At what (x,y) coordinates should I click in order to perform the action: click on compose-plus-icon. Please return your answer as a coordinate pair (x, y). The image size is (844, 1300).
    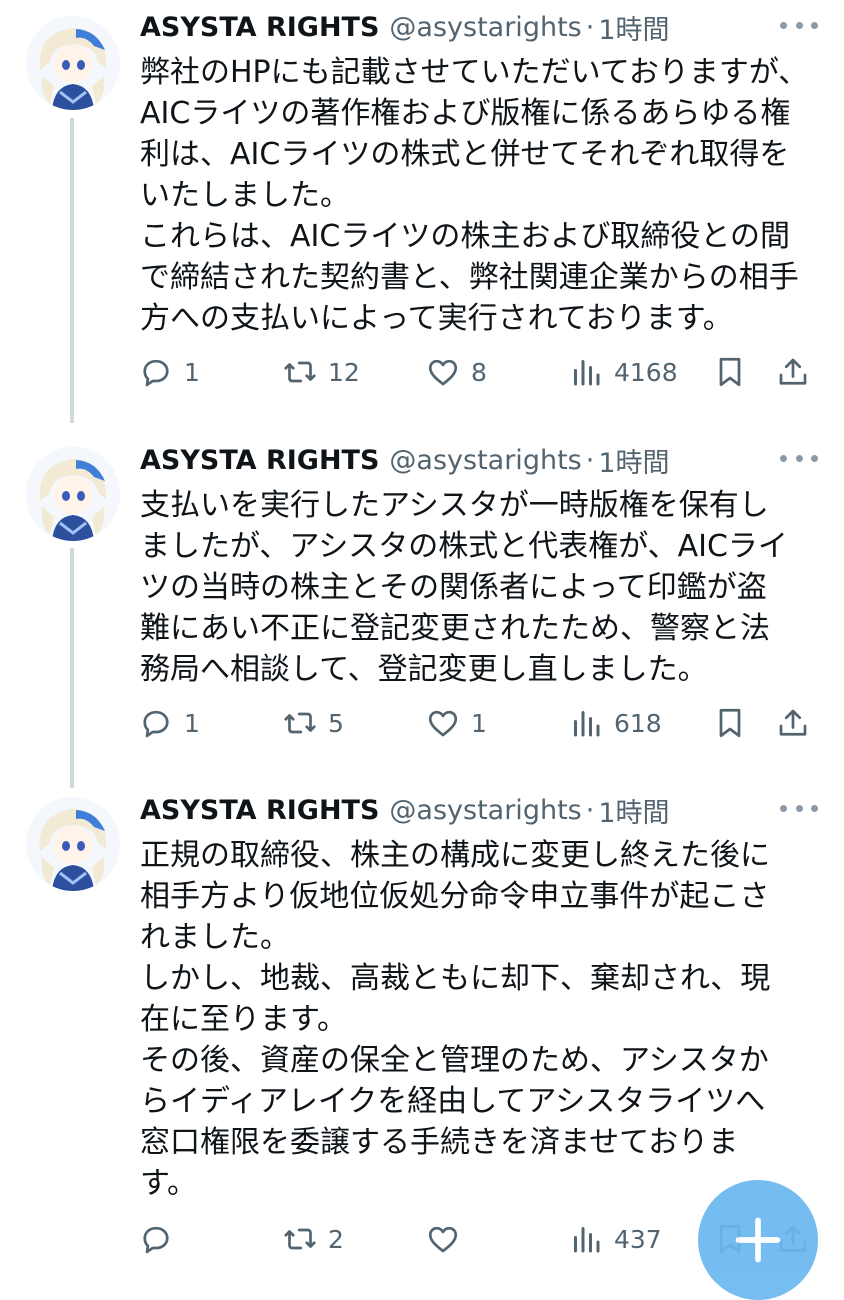
    Looking at the image, I should click on (758, 1240).